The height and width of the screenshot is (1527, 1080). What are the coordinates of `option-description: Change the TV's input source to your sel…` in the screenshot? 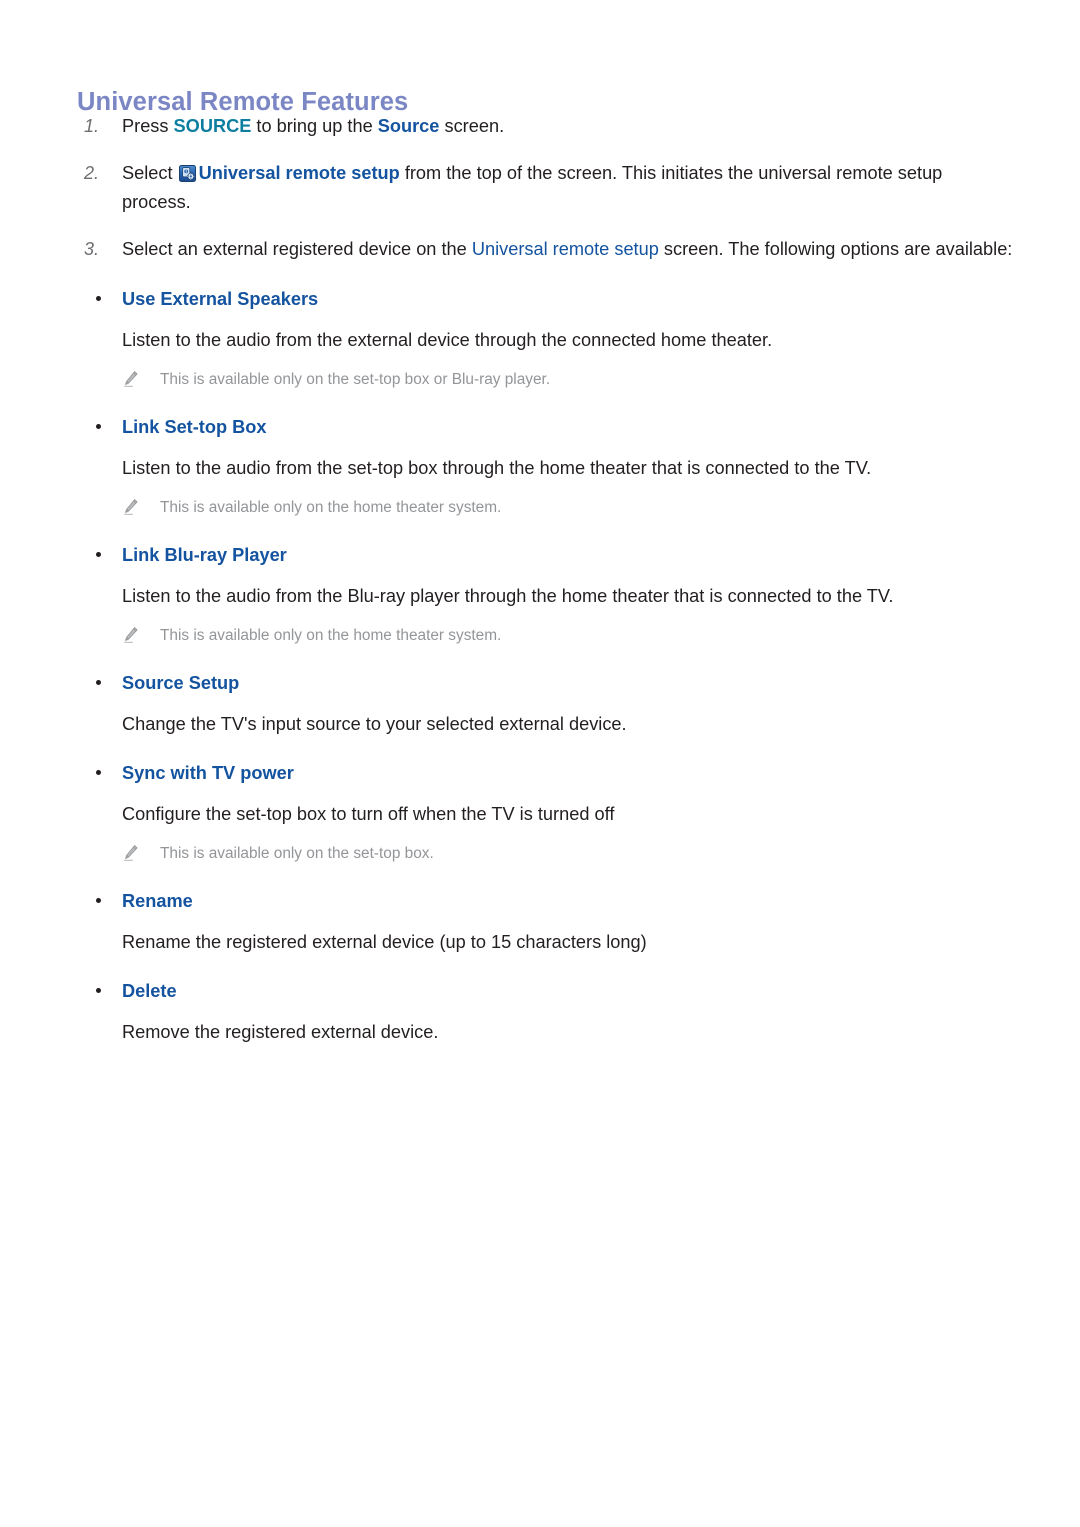 It's located at (374, 724).